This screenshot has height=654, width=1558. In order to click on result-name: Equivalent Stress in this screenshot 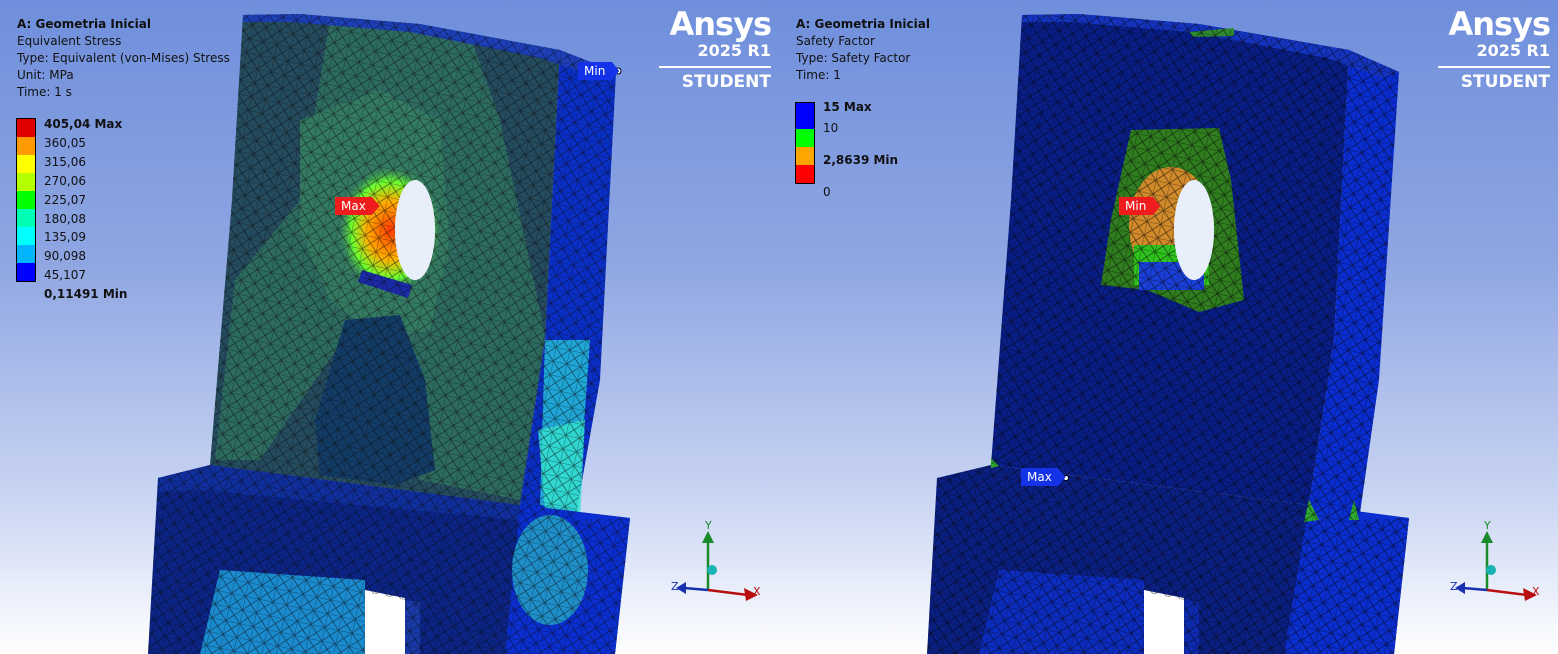, I will do `click(69, 41)`.